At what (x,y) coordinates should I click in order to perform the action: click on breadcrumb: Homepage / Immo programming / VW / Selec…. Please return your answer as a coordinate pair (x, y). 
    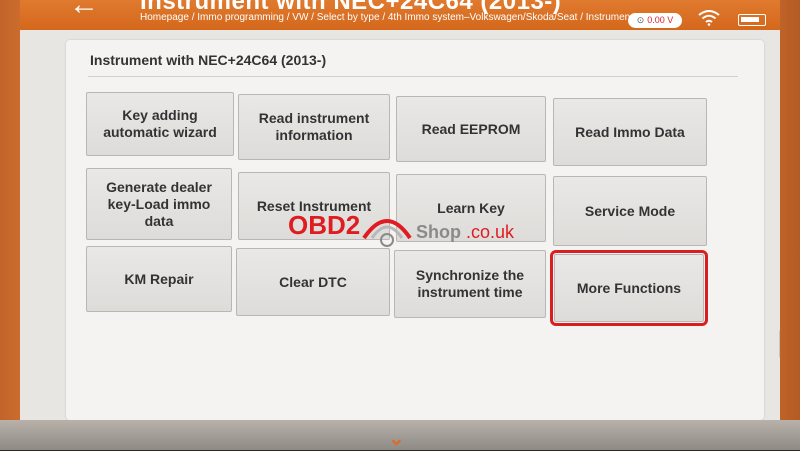
    Looking at the image, I should click on (385, 17).